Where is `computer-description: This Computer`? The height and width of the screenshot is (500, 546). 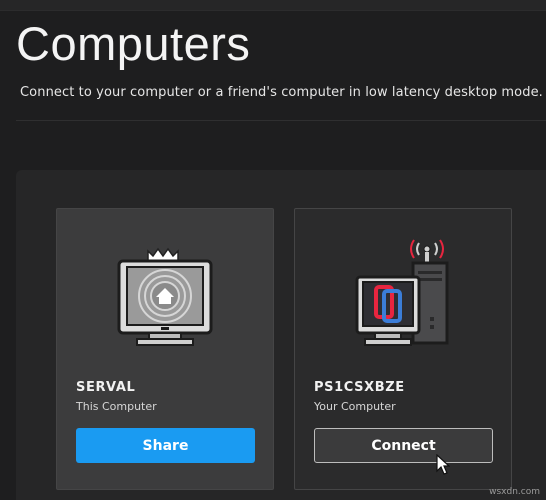 computer-description: This Computer is located at coordinates (116, 406).